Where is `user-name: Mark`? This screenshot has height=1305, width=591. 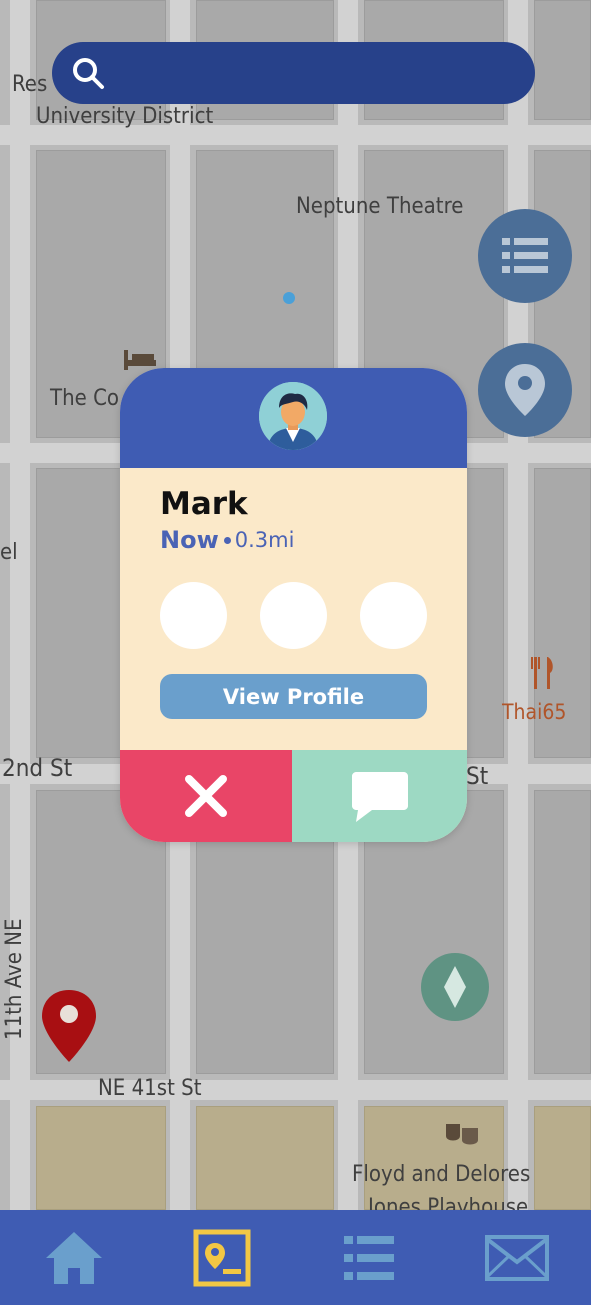 user-name: Mark is located at coordinates (204, 504).